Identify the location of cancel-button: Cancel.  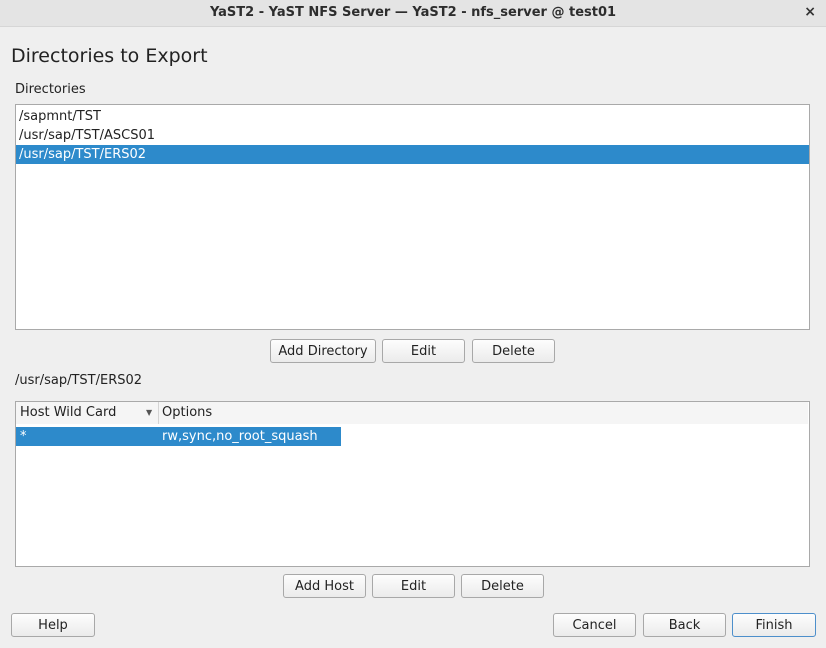
(594, 625).